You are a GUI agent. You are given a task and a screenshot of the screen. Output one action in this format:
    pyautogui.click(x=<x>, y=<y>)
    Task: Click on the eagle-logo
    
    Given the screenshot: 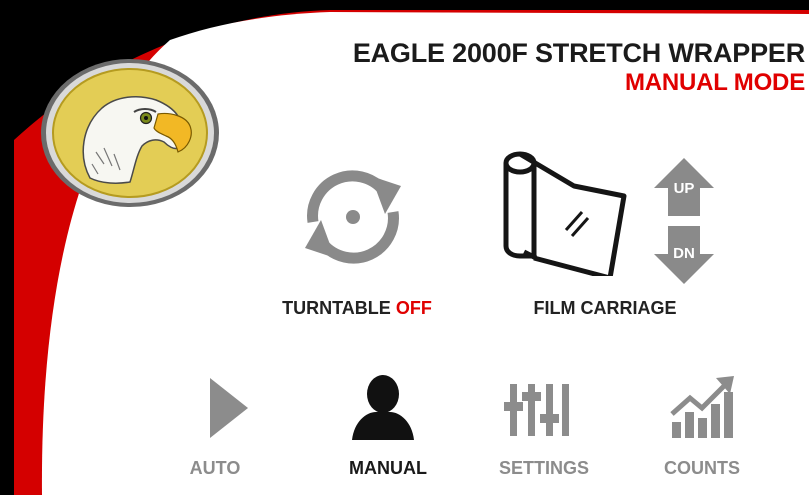 What is the action you would take?
    pyautogui.click(x=130, y=133)
    